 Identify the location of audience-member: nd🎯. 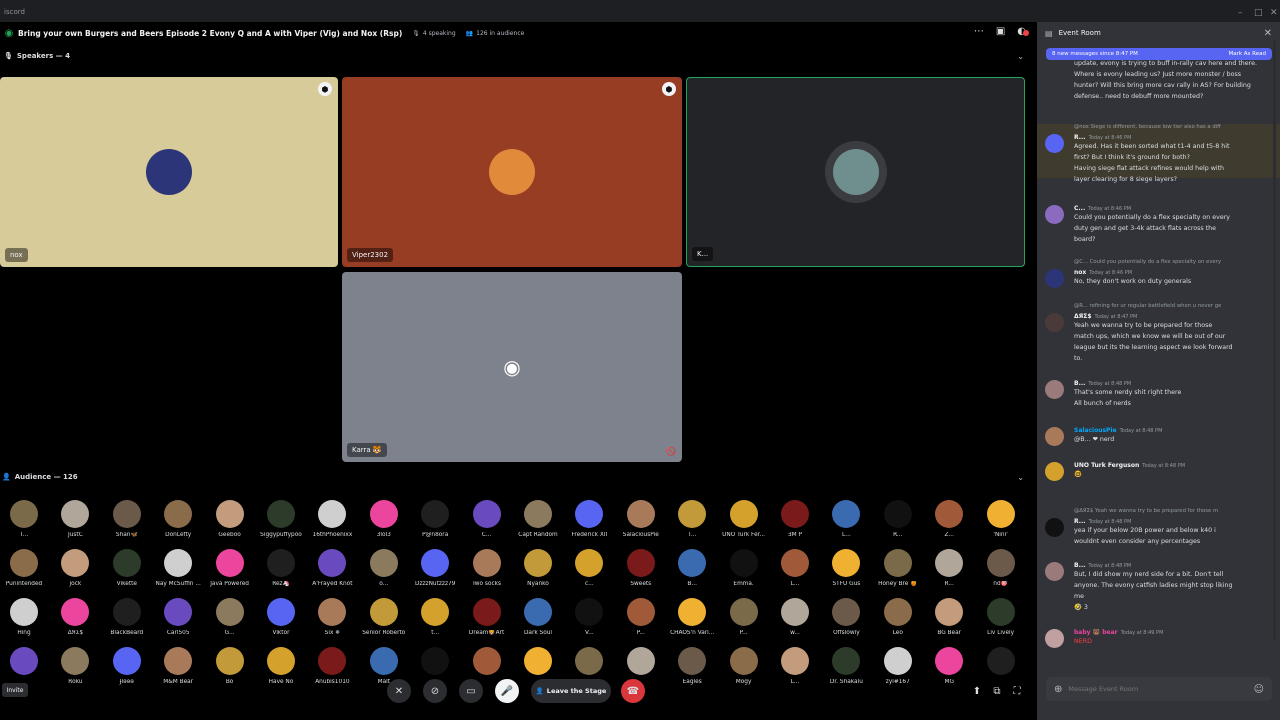
(1001, 568).